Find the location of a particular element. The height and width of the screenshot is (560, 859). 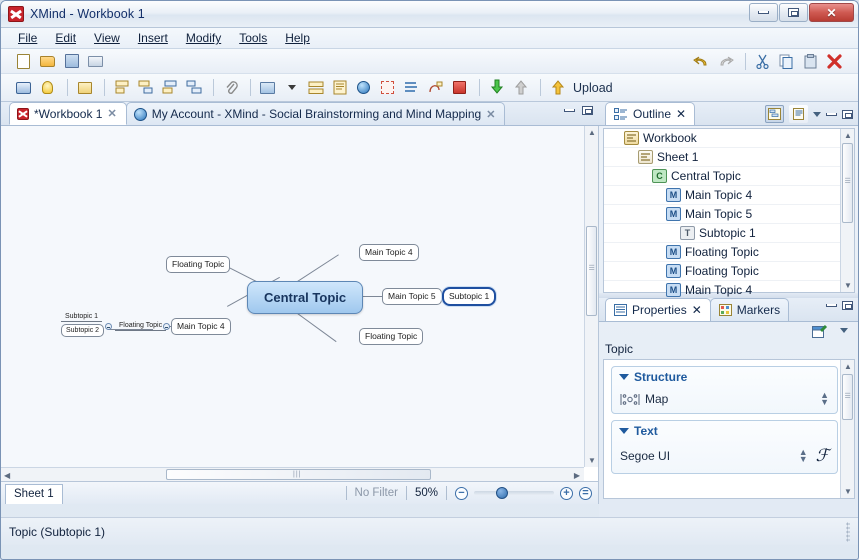

outline-maximize-icon is located at coordinates (847, 114).